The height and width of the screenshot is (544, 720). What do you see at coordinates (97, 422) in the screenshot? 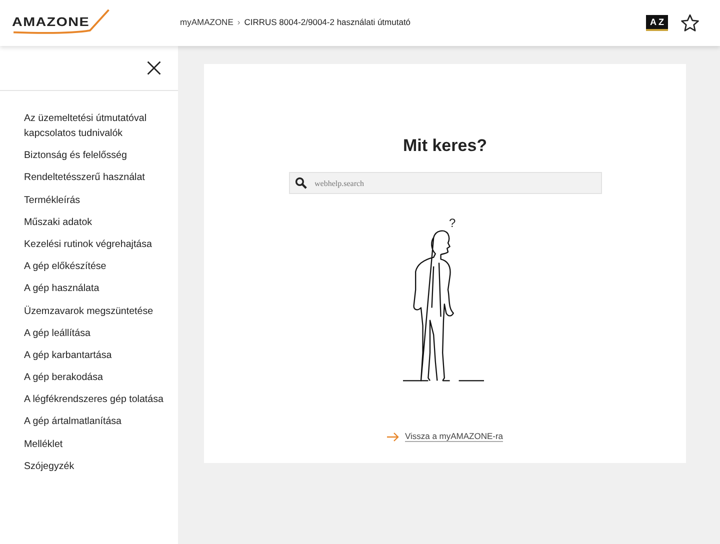
I see `sidebar-item: A gép ártalmatlanítása` at bounding box center [97, 422].